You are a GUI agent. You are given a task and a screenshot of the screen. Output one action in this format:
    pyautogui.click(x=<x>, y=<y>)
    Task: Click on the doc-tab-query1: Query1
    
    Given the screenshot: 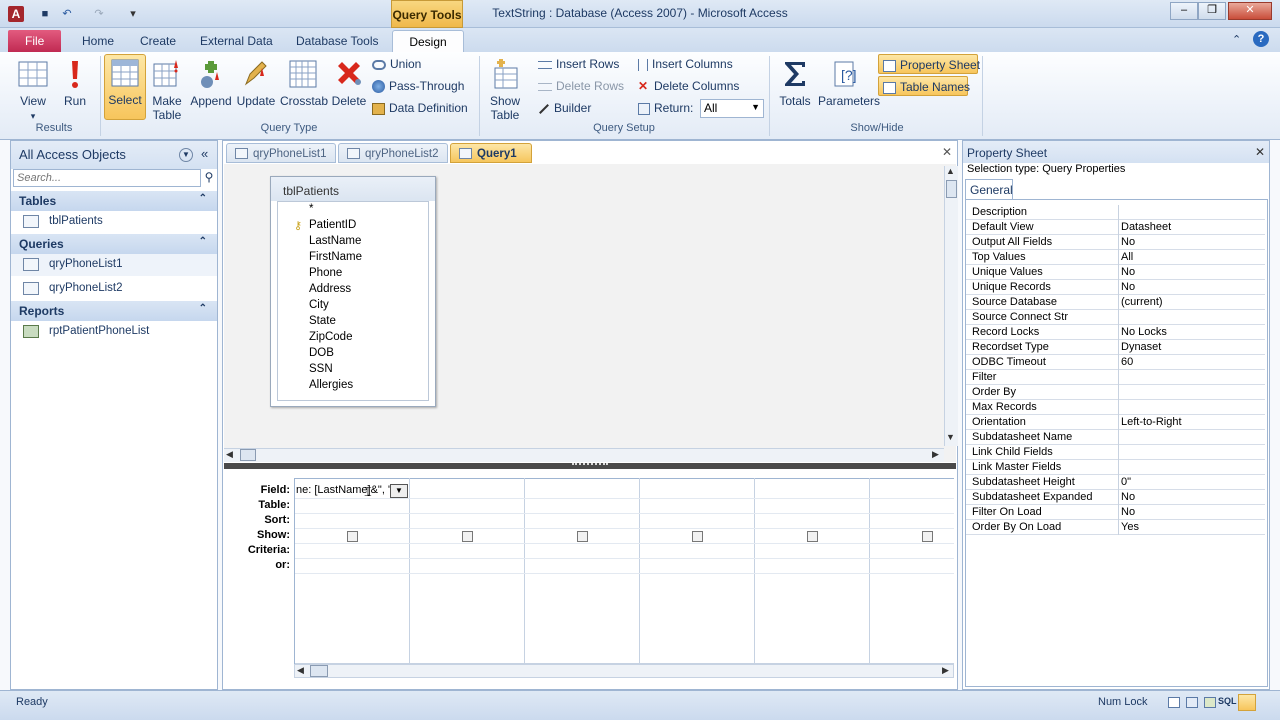 What is the action you would take?
    pyautogui.click(x=491, y=153)
    